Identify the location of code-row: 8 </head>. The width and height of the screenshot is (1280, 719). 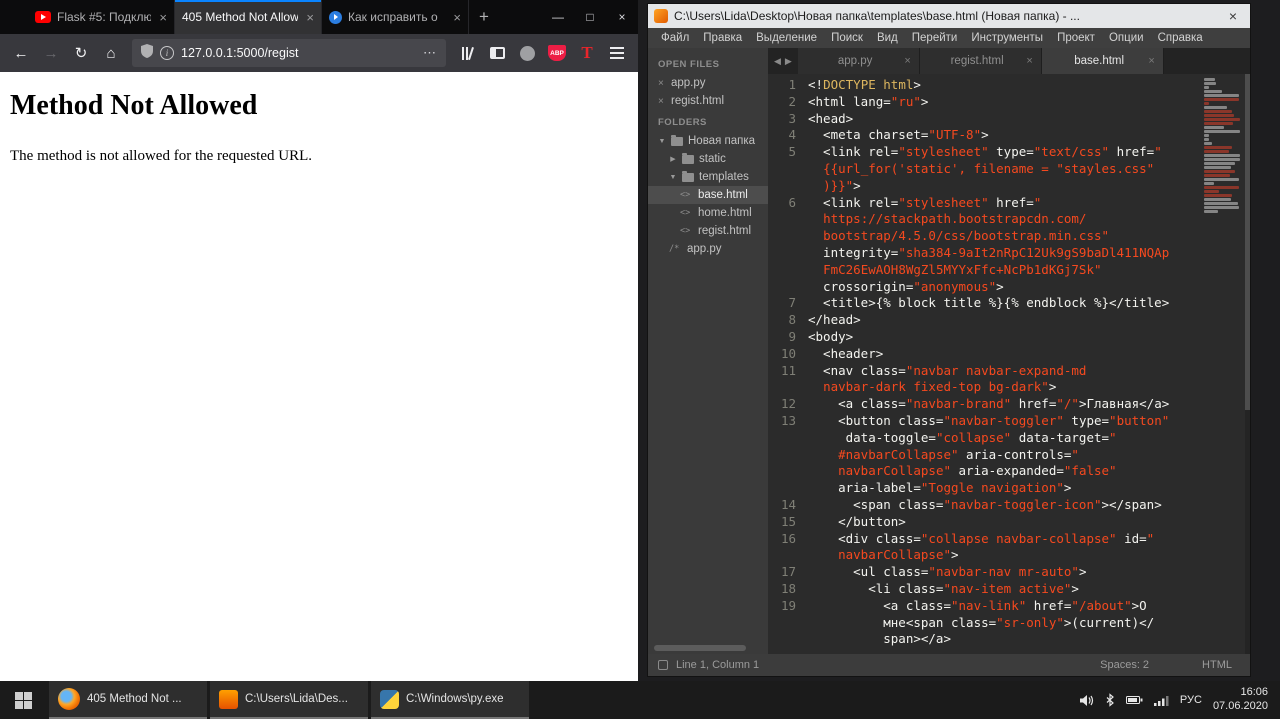
(1009, 320).